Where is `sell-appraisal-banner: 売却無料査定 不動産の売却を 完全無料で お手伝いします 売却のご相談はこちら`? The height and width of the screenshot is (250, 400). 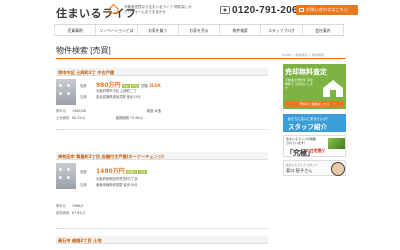 sell-appraisal-banner: 売却無料査定 不動産の売却を 完全無料で お手伝いします 売却のご相談はこちら is located at coordinates (314, 86).